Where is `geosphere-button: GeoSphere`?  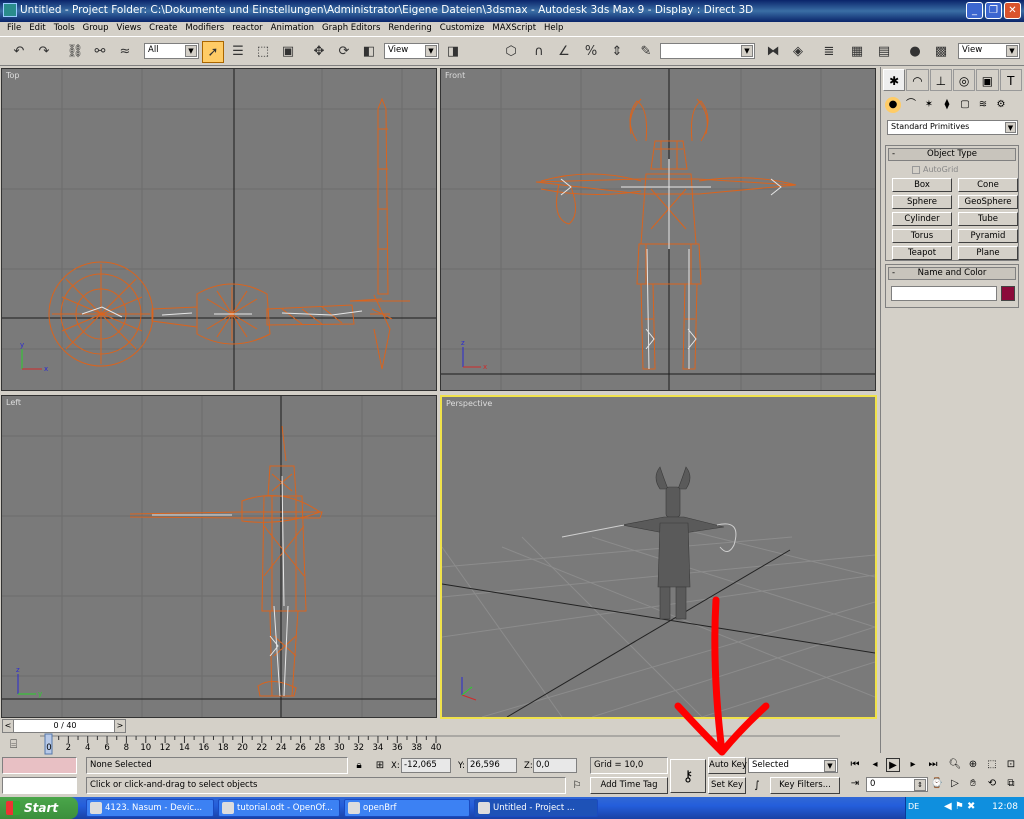 geosphere-button: GeoSphere is located at coordinates (988, 202).